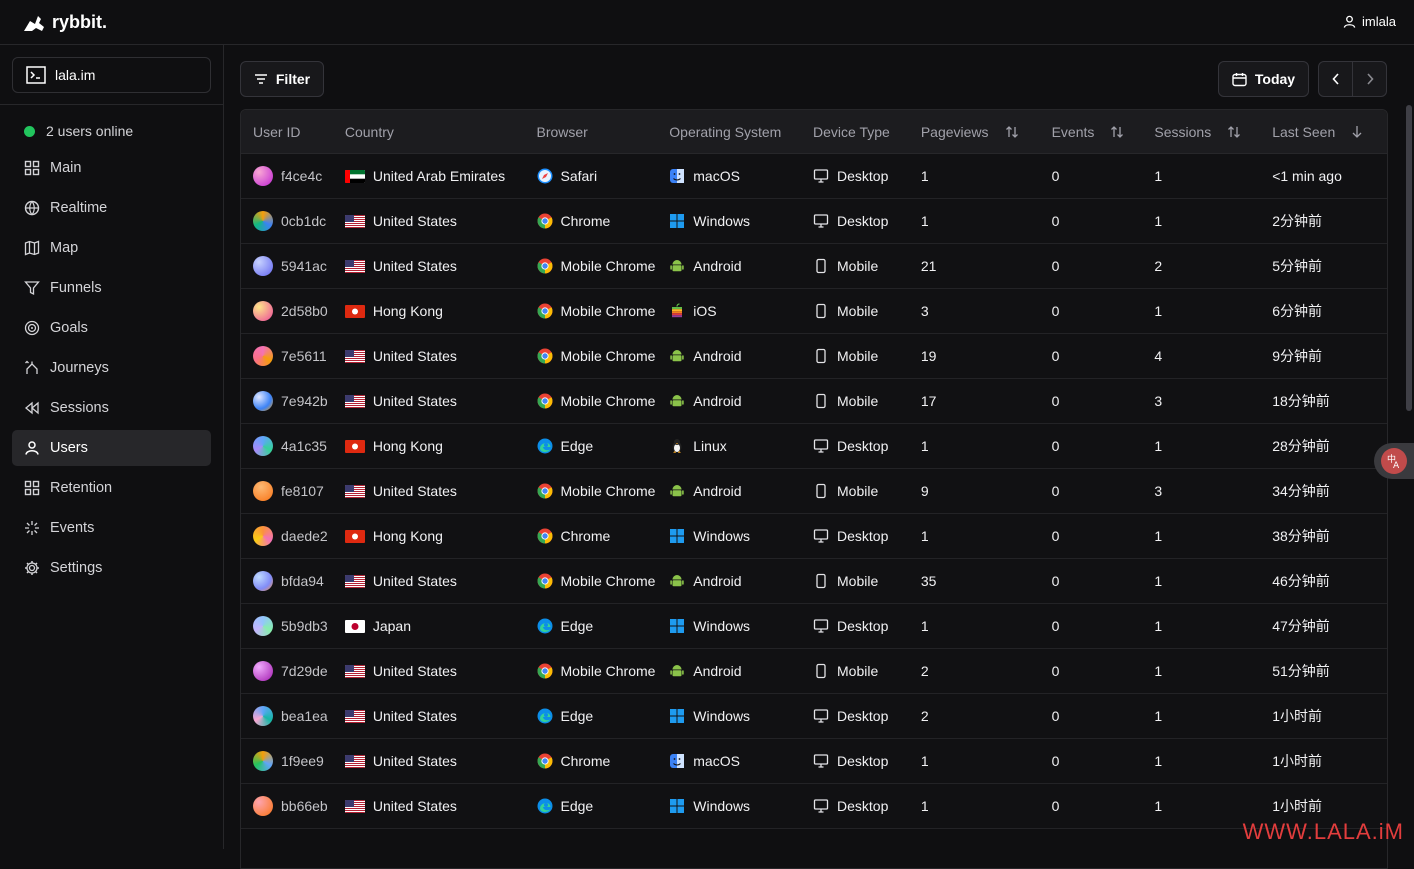 This screenshot has height=869, width=1414. I want to click on sidebar-item-label: Goals, so click(69, 328).